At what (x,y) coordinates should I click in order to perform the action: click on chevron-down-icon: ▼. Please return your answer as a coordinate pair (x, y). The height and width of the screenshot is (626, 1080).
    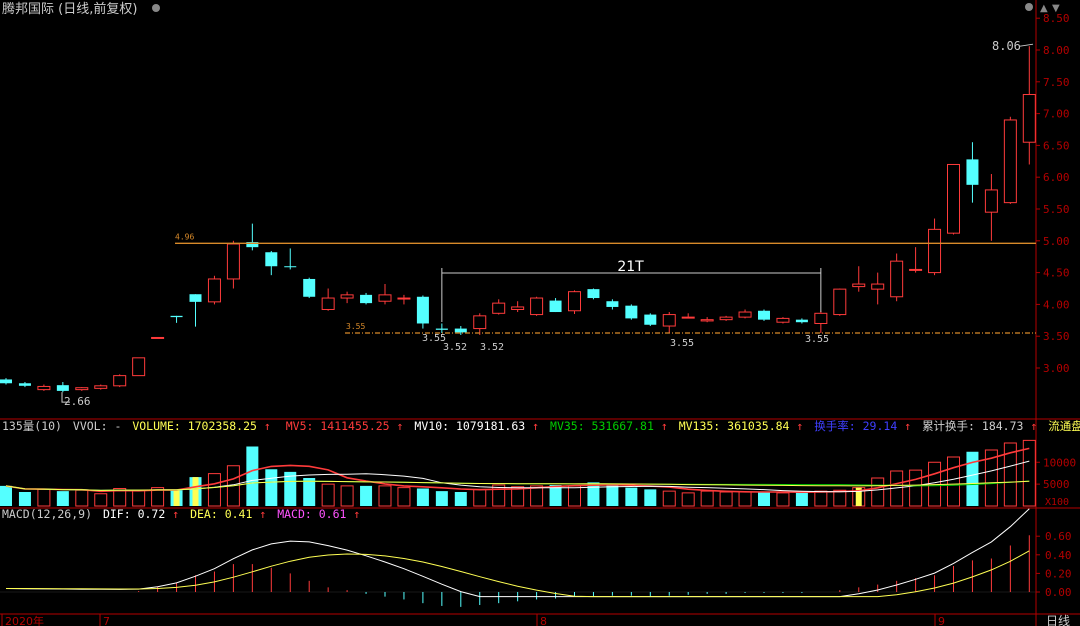
    Looking at the image, I should click on (1056, 8).